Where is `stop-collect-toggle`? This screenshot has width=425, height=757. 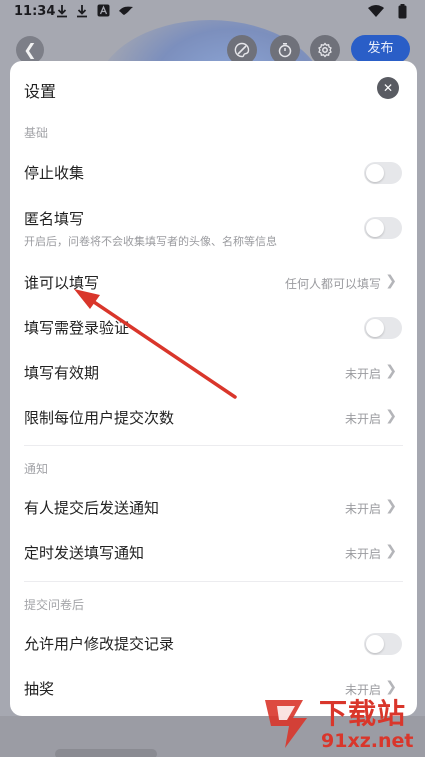 stop-collect-toggle is located at coordinates (383, 173).